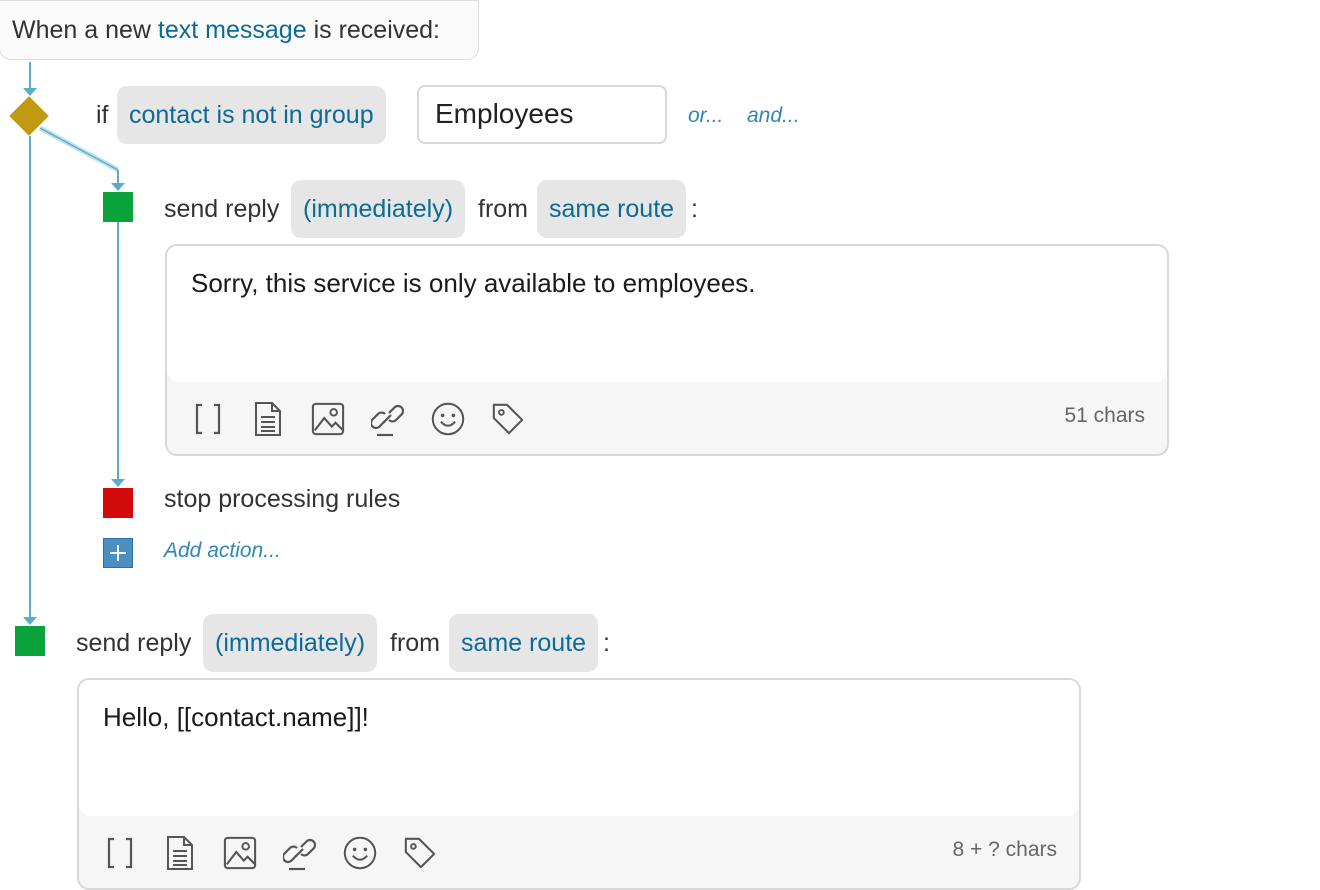 This screenshot has width=1320, height=890. I want to click on trigger-header: When a new text message is received:, so click(239, 30).